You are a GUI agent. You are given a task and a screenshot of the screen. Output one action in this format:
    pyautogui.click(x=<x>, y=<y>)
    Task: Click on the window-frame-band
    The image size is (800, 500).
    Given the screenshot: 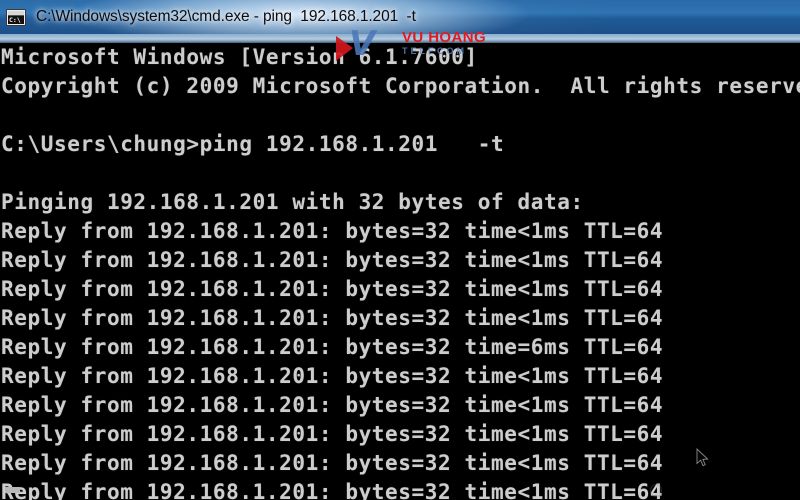 What is the action you would take?
    pyautogui.click(x=400, y=38)
    